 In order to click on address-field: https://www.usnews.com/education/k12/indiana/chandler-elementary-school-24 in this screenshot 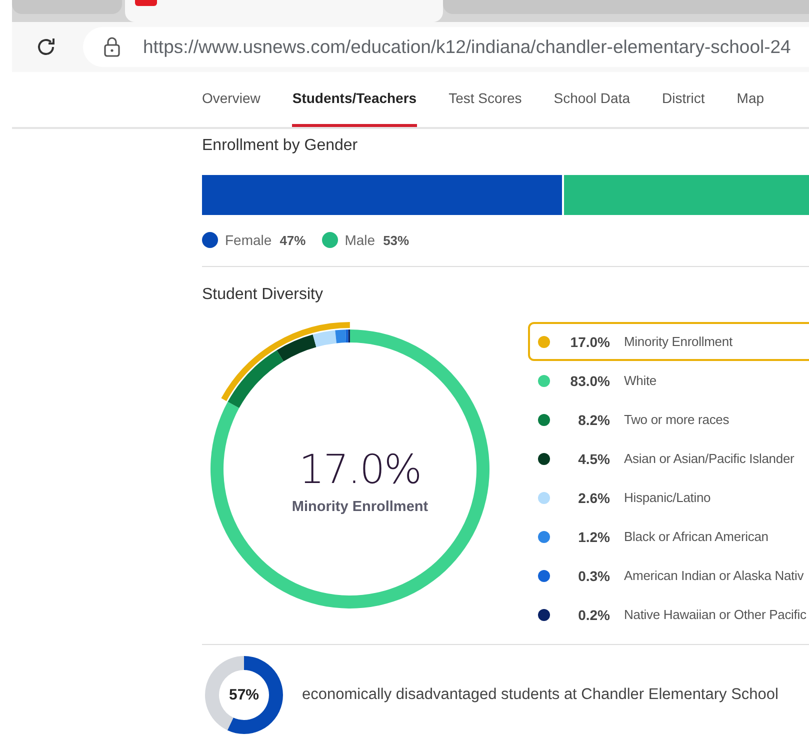, I will do `click(446, 47)`.